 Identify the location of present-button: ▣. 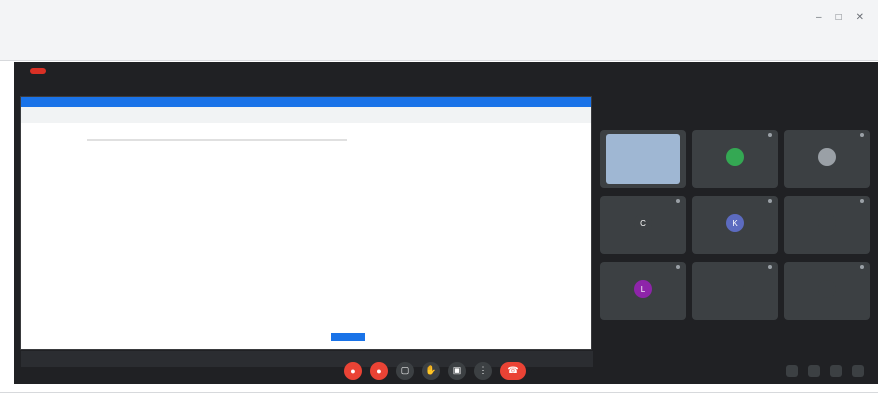
(457, 370).